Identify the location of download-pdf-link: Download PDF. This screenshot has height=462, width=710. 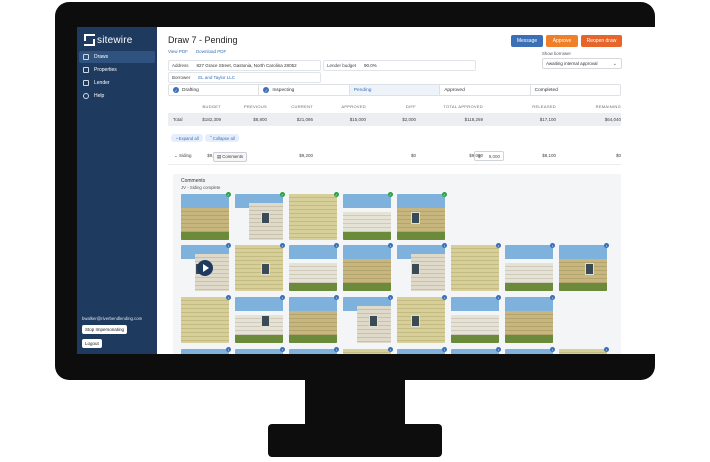
(211, 51).